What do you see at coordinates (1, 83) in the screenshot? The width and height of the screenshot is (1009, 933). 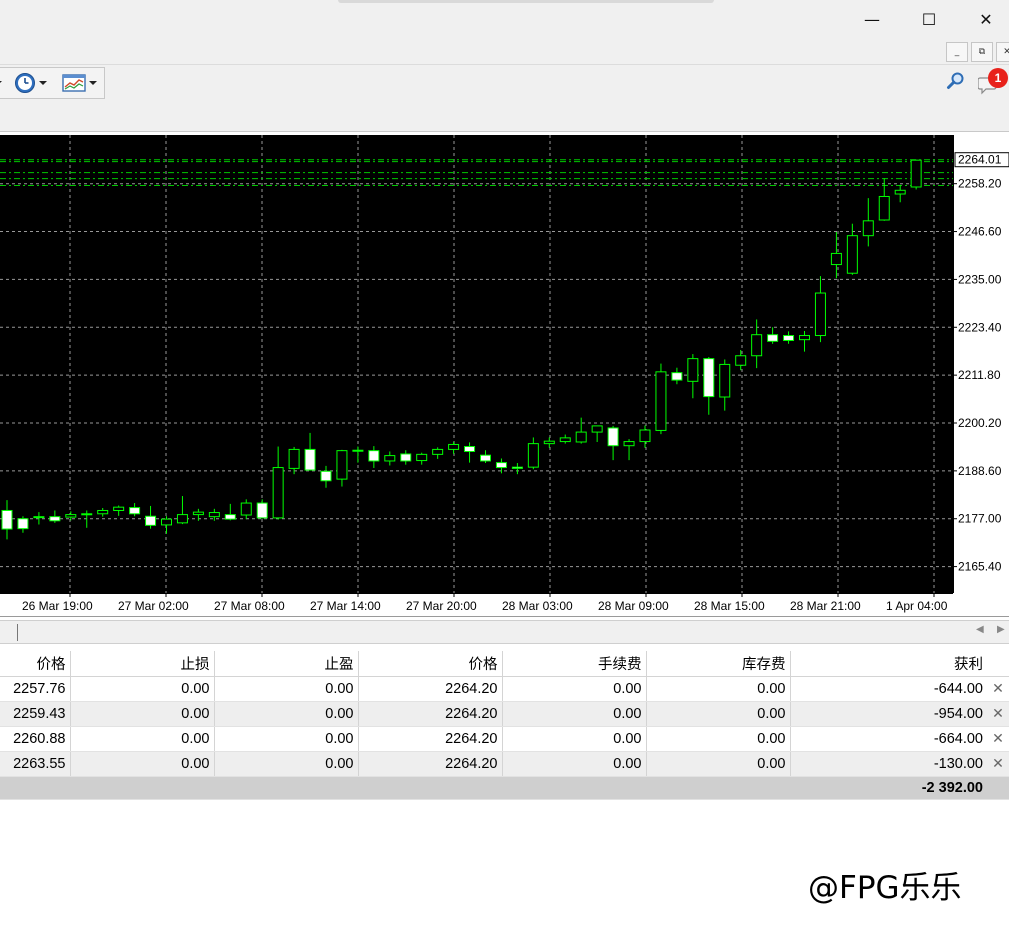 I see `prev-dropdown-caret` at bounding box center [1, 83].